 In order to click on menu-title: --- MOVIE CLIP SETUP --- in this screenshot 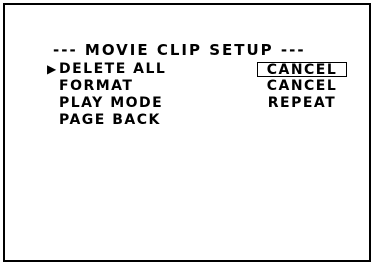, I will do `click(179, 50)`.